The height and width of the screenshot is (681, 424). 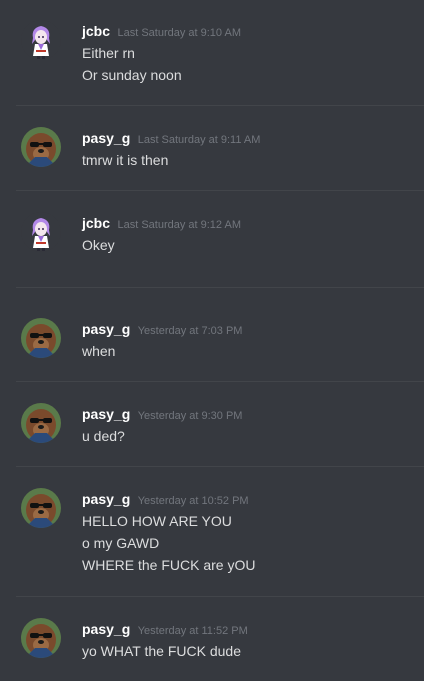 What do you see at coordinates (157, 521) in the screenshot?
I see `message-text: HELLO HOW ARE YOU` at bounding box center [157, 521].